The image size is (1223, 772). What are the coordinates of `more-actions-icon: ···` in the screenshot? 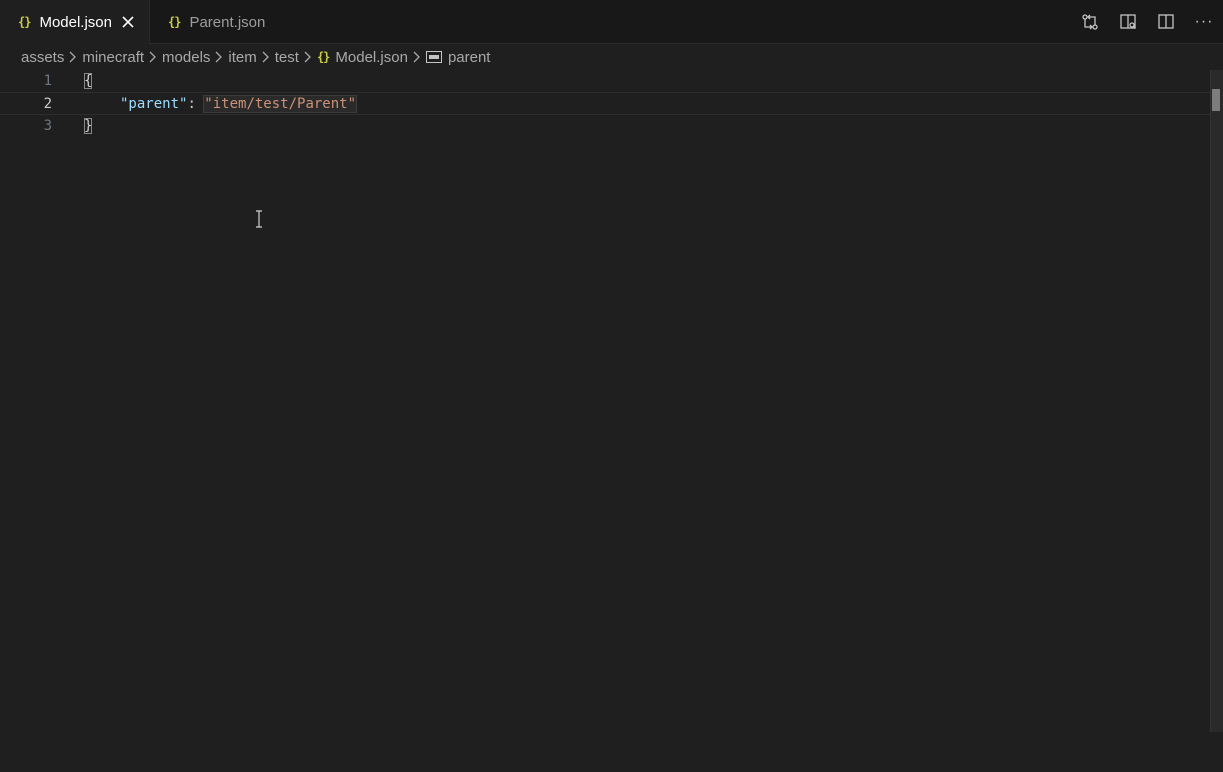 It's located at (1204, 22).